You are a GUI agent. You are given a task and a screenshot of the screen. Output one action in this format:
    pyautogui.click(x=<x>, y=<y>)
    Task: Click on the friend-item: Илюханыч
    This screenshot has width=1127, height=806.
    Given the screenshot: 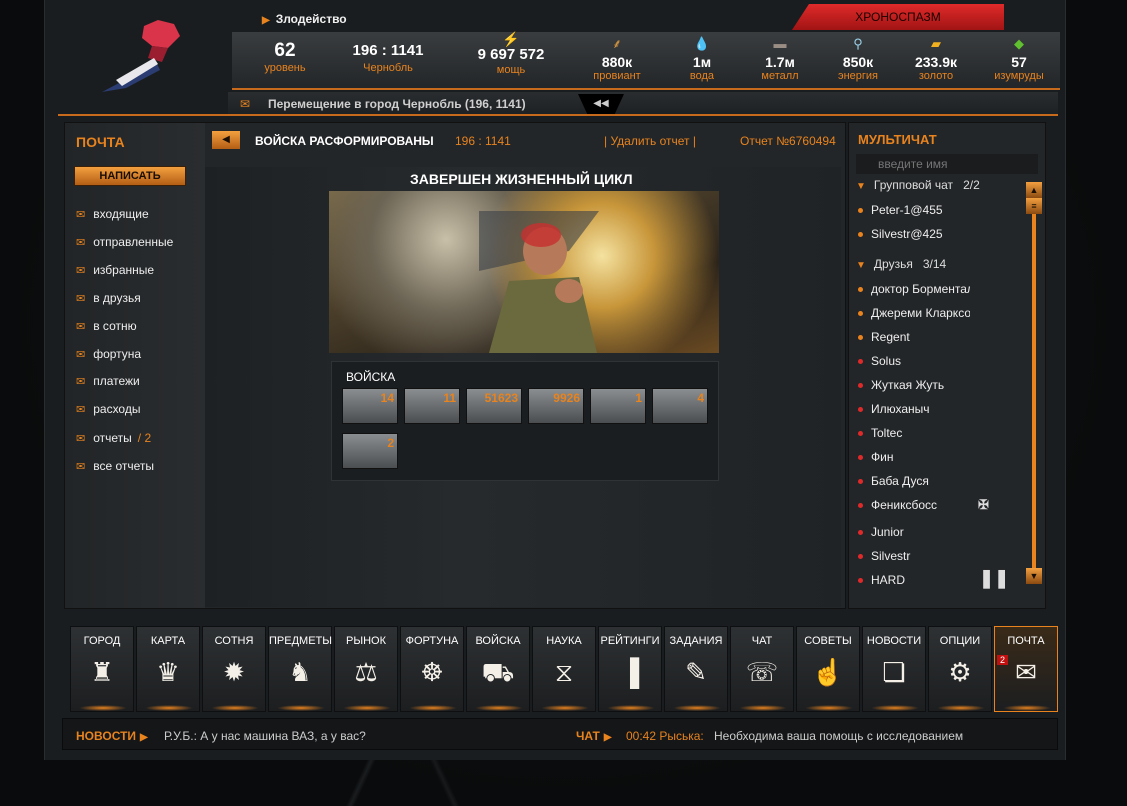 What is the action you would take?
    pyautogui.click(x=914, y=409)
    